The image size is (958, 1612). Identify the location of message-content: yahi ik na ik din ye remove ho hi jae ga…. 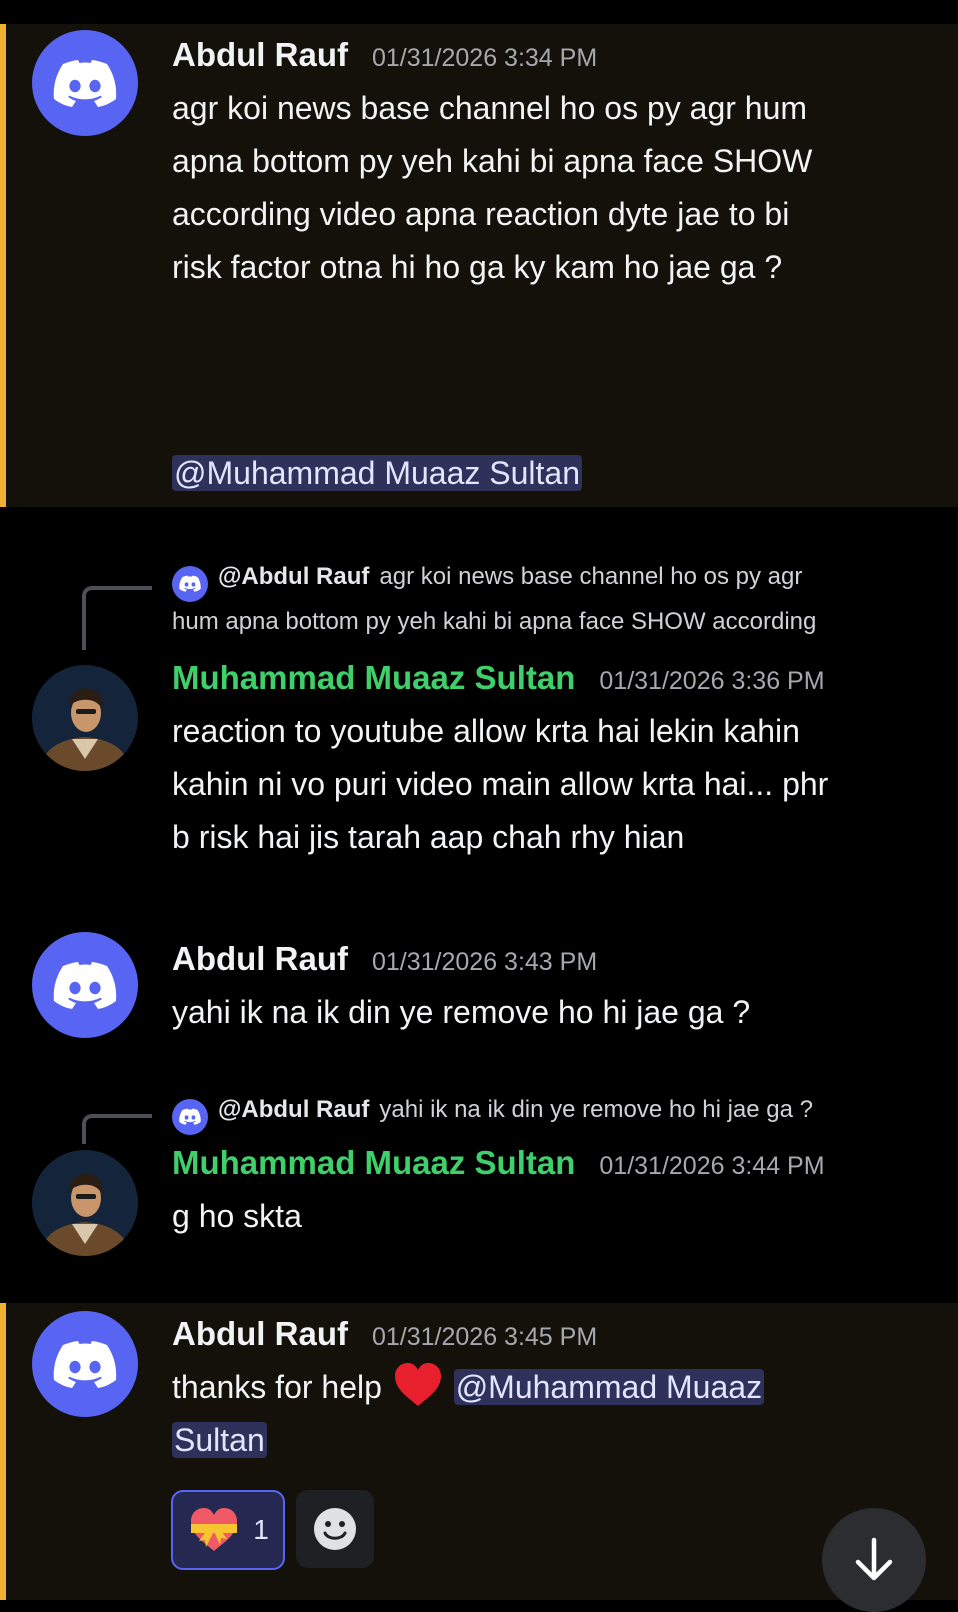
(461, 1012).